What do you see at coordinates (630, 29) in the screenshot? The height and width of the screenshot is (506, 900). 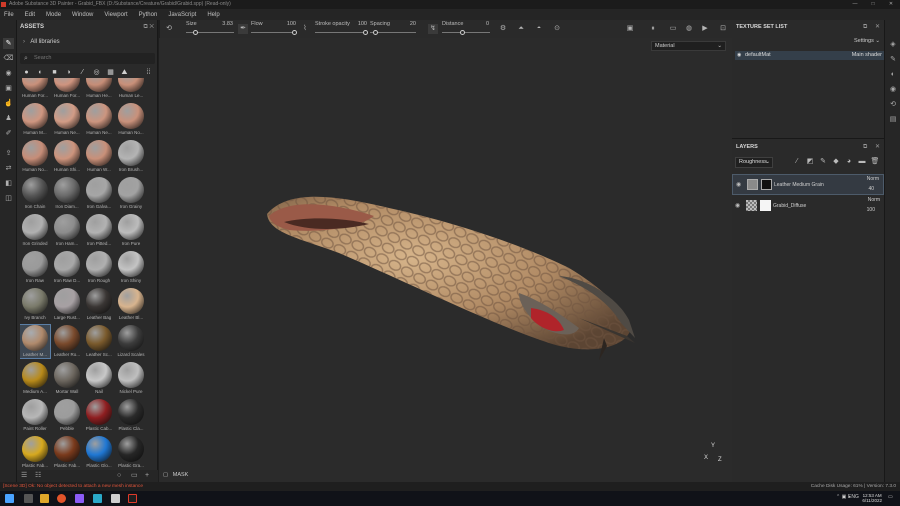 I see `screenshot-icon: ▣` at bounding box center [630, 29].